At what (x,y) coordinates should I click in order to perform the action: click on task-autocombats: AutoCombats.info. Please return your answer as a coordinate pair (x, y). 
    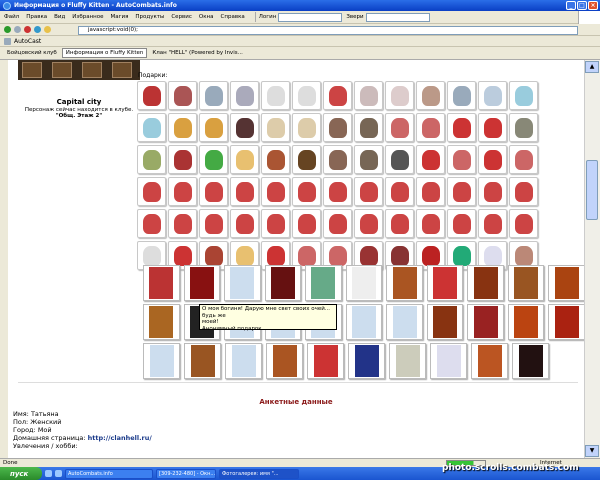
    Looking at the image, I should click on (109, 473).